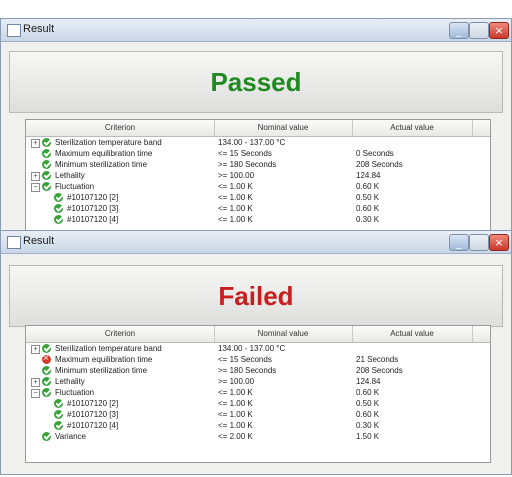 The width and height of the screenshot is (512, 477). Describe the element at coordinates (46, 358) in the screenshot. I see `error-icon` at that location.